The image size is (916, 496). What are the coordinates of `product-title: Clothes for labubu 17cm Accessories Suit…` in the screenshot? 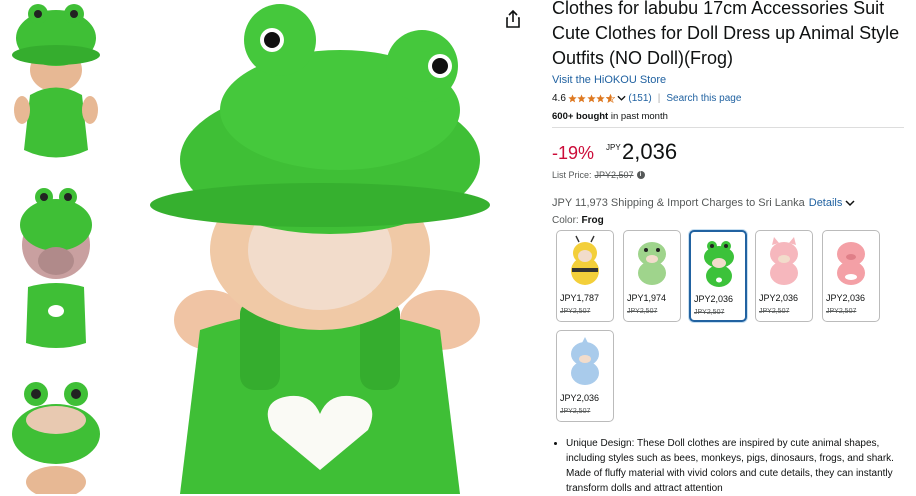 It's located at (726, 34).